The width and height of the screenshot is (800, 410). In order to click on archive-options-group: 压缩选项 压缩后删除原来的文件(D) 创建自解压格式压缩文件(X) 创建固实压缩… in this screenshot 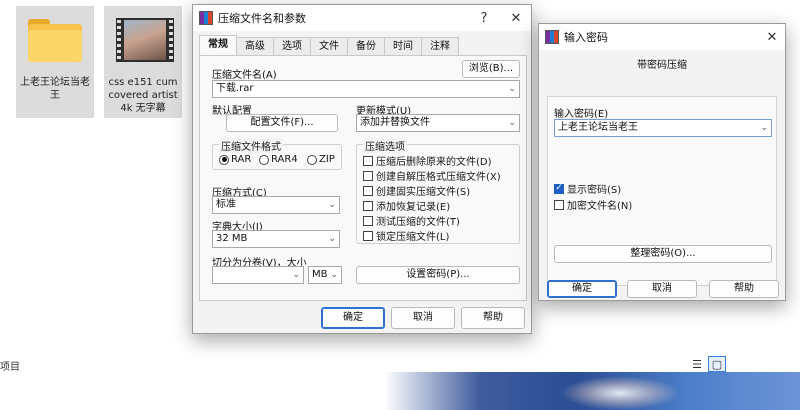, I will do `click(438, 191)`.